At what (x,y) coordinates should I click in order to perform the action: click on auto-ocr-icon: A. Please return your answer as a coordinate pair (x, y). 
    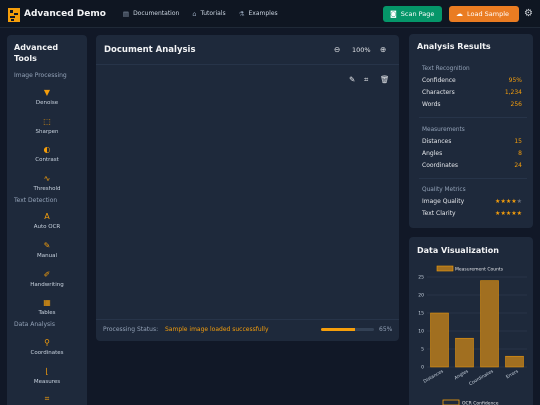
    Looking at the image, I should click on (47, 216).